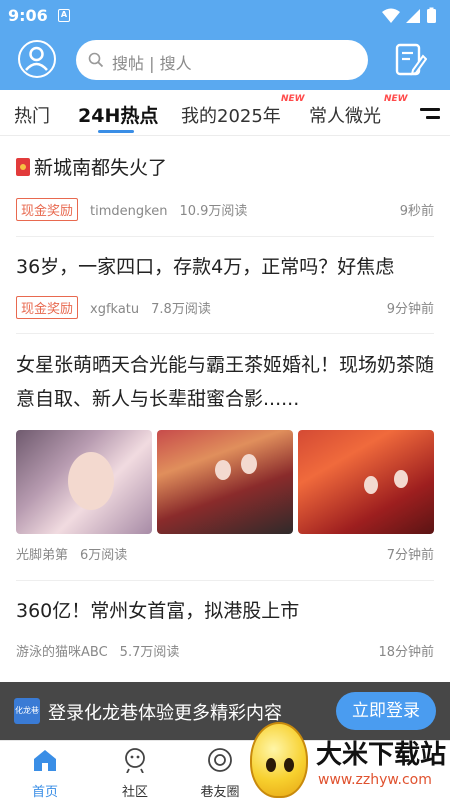 This screenshot has width=450, height=800. I want to click on search-input: 搜帖 | 搜人, so click(222, 60).